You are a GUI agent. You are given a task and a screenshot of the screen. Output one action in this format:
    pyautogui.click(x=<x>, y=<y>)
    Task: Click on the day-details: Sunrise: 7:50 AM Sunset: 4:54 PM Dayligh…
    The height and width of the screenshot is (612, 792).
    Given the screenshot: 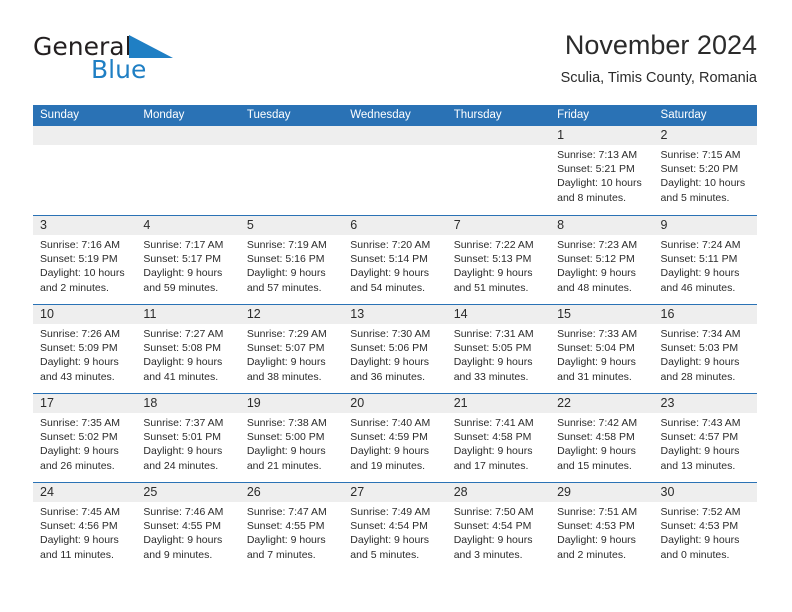 What is the action you would take?
    pyautogui.click(x=498, y=532)
    